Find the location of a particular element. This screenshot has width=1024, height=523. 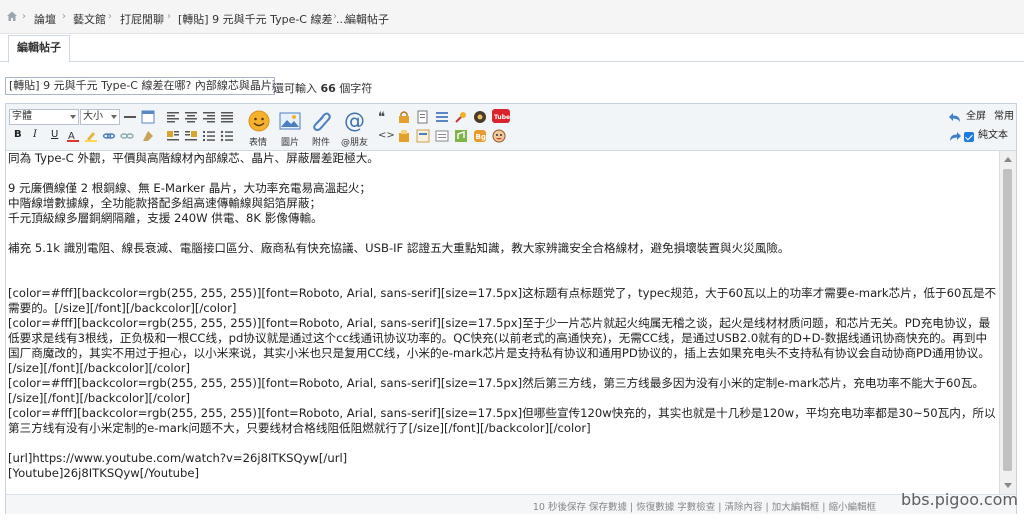

content-line: 千元頂級線多層銅網隔離，支援 240W 供電、8K 影像傳輸。 is located at coordinates (165, 218).